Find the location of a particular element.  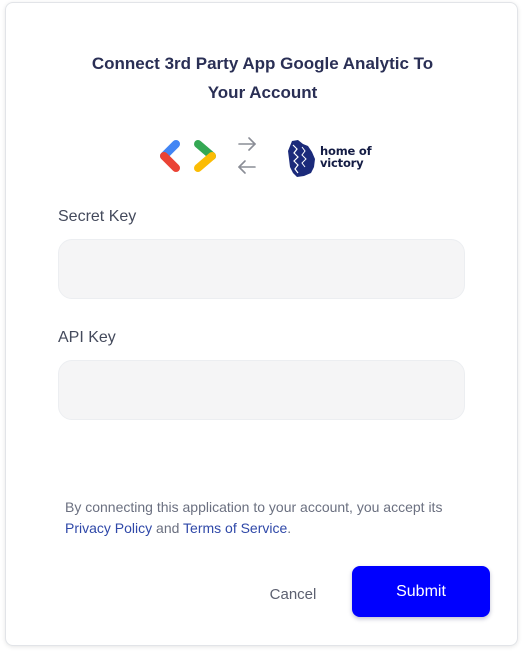

consent-period: . is located at coordinates (289, 528).